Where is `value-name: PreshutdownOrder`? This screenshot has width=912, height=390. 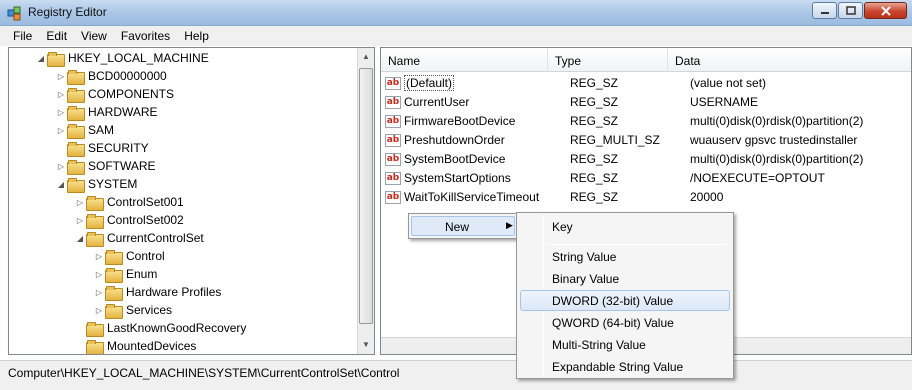
value-name: PreshutdownOrder is located at coordinates (454, 140).